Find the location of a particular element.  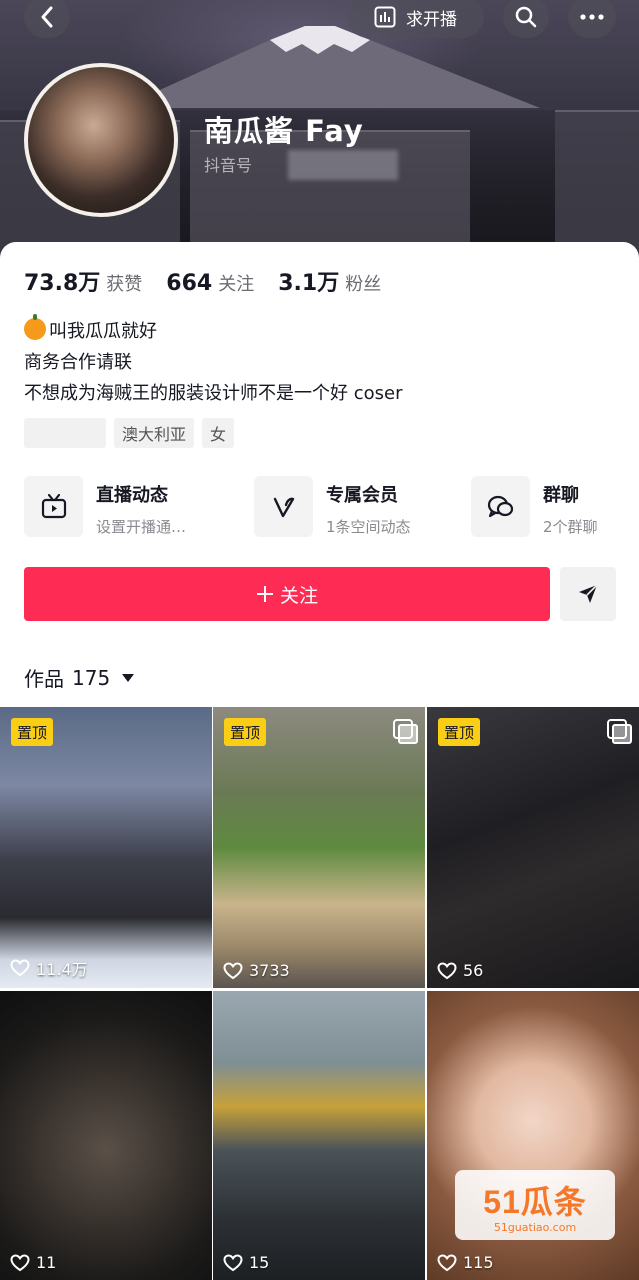

like-count: 115 is located at coordinates (465, 1262).